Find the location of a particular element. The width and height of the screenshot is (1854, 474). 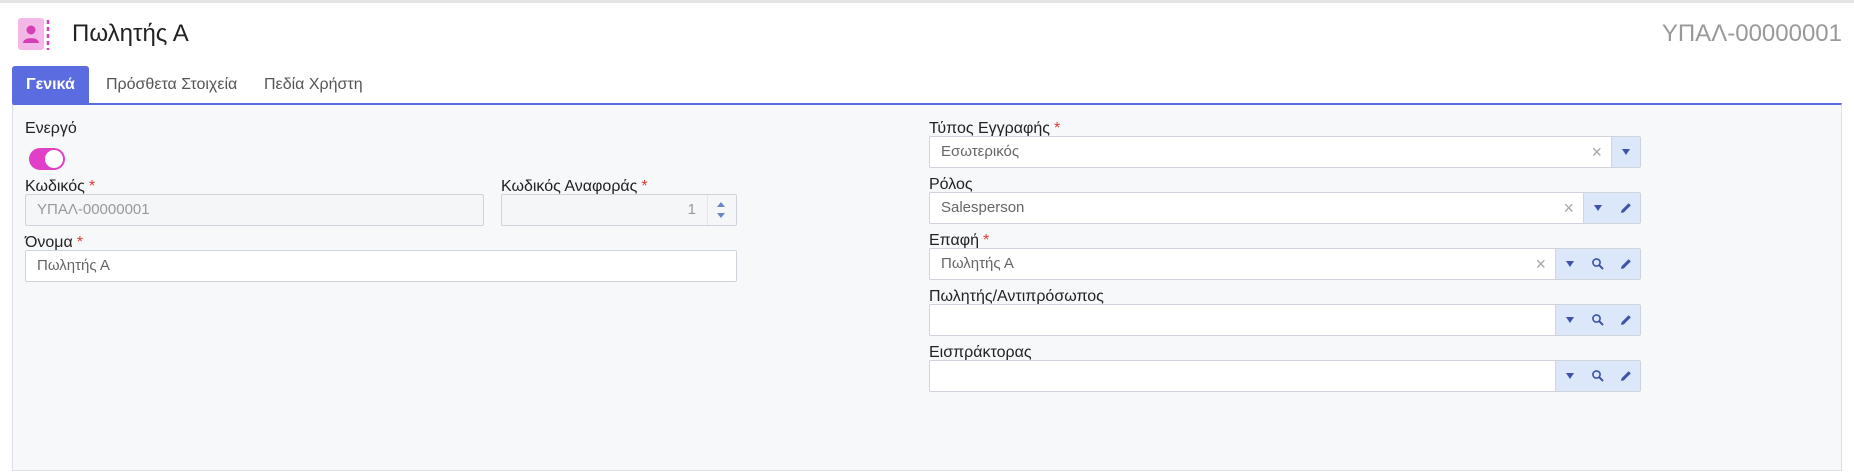

code-value: ΥΠΑΛ-00000001 is located at coordinates (93, 209).